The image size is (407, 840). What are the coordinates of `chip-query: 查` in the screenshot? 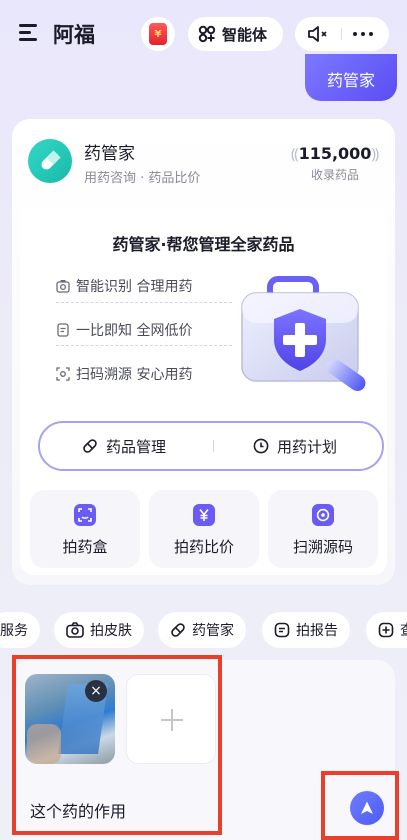 It's located at (386, 630).